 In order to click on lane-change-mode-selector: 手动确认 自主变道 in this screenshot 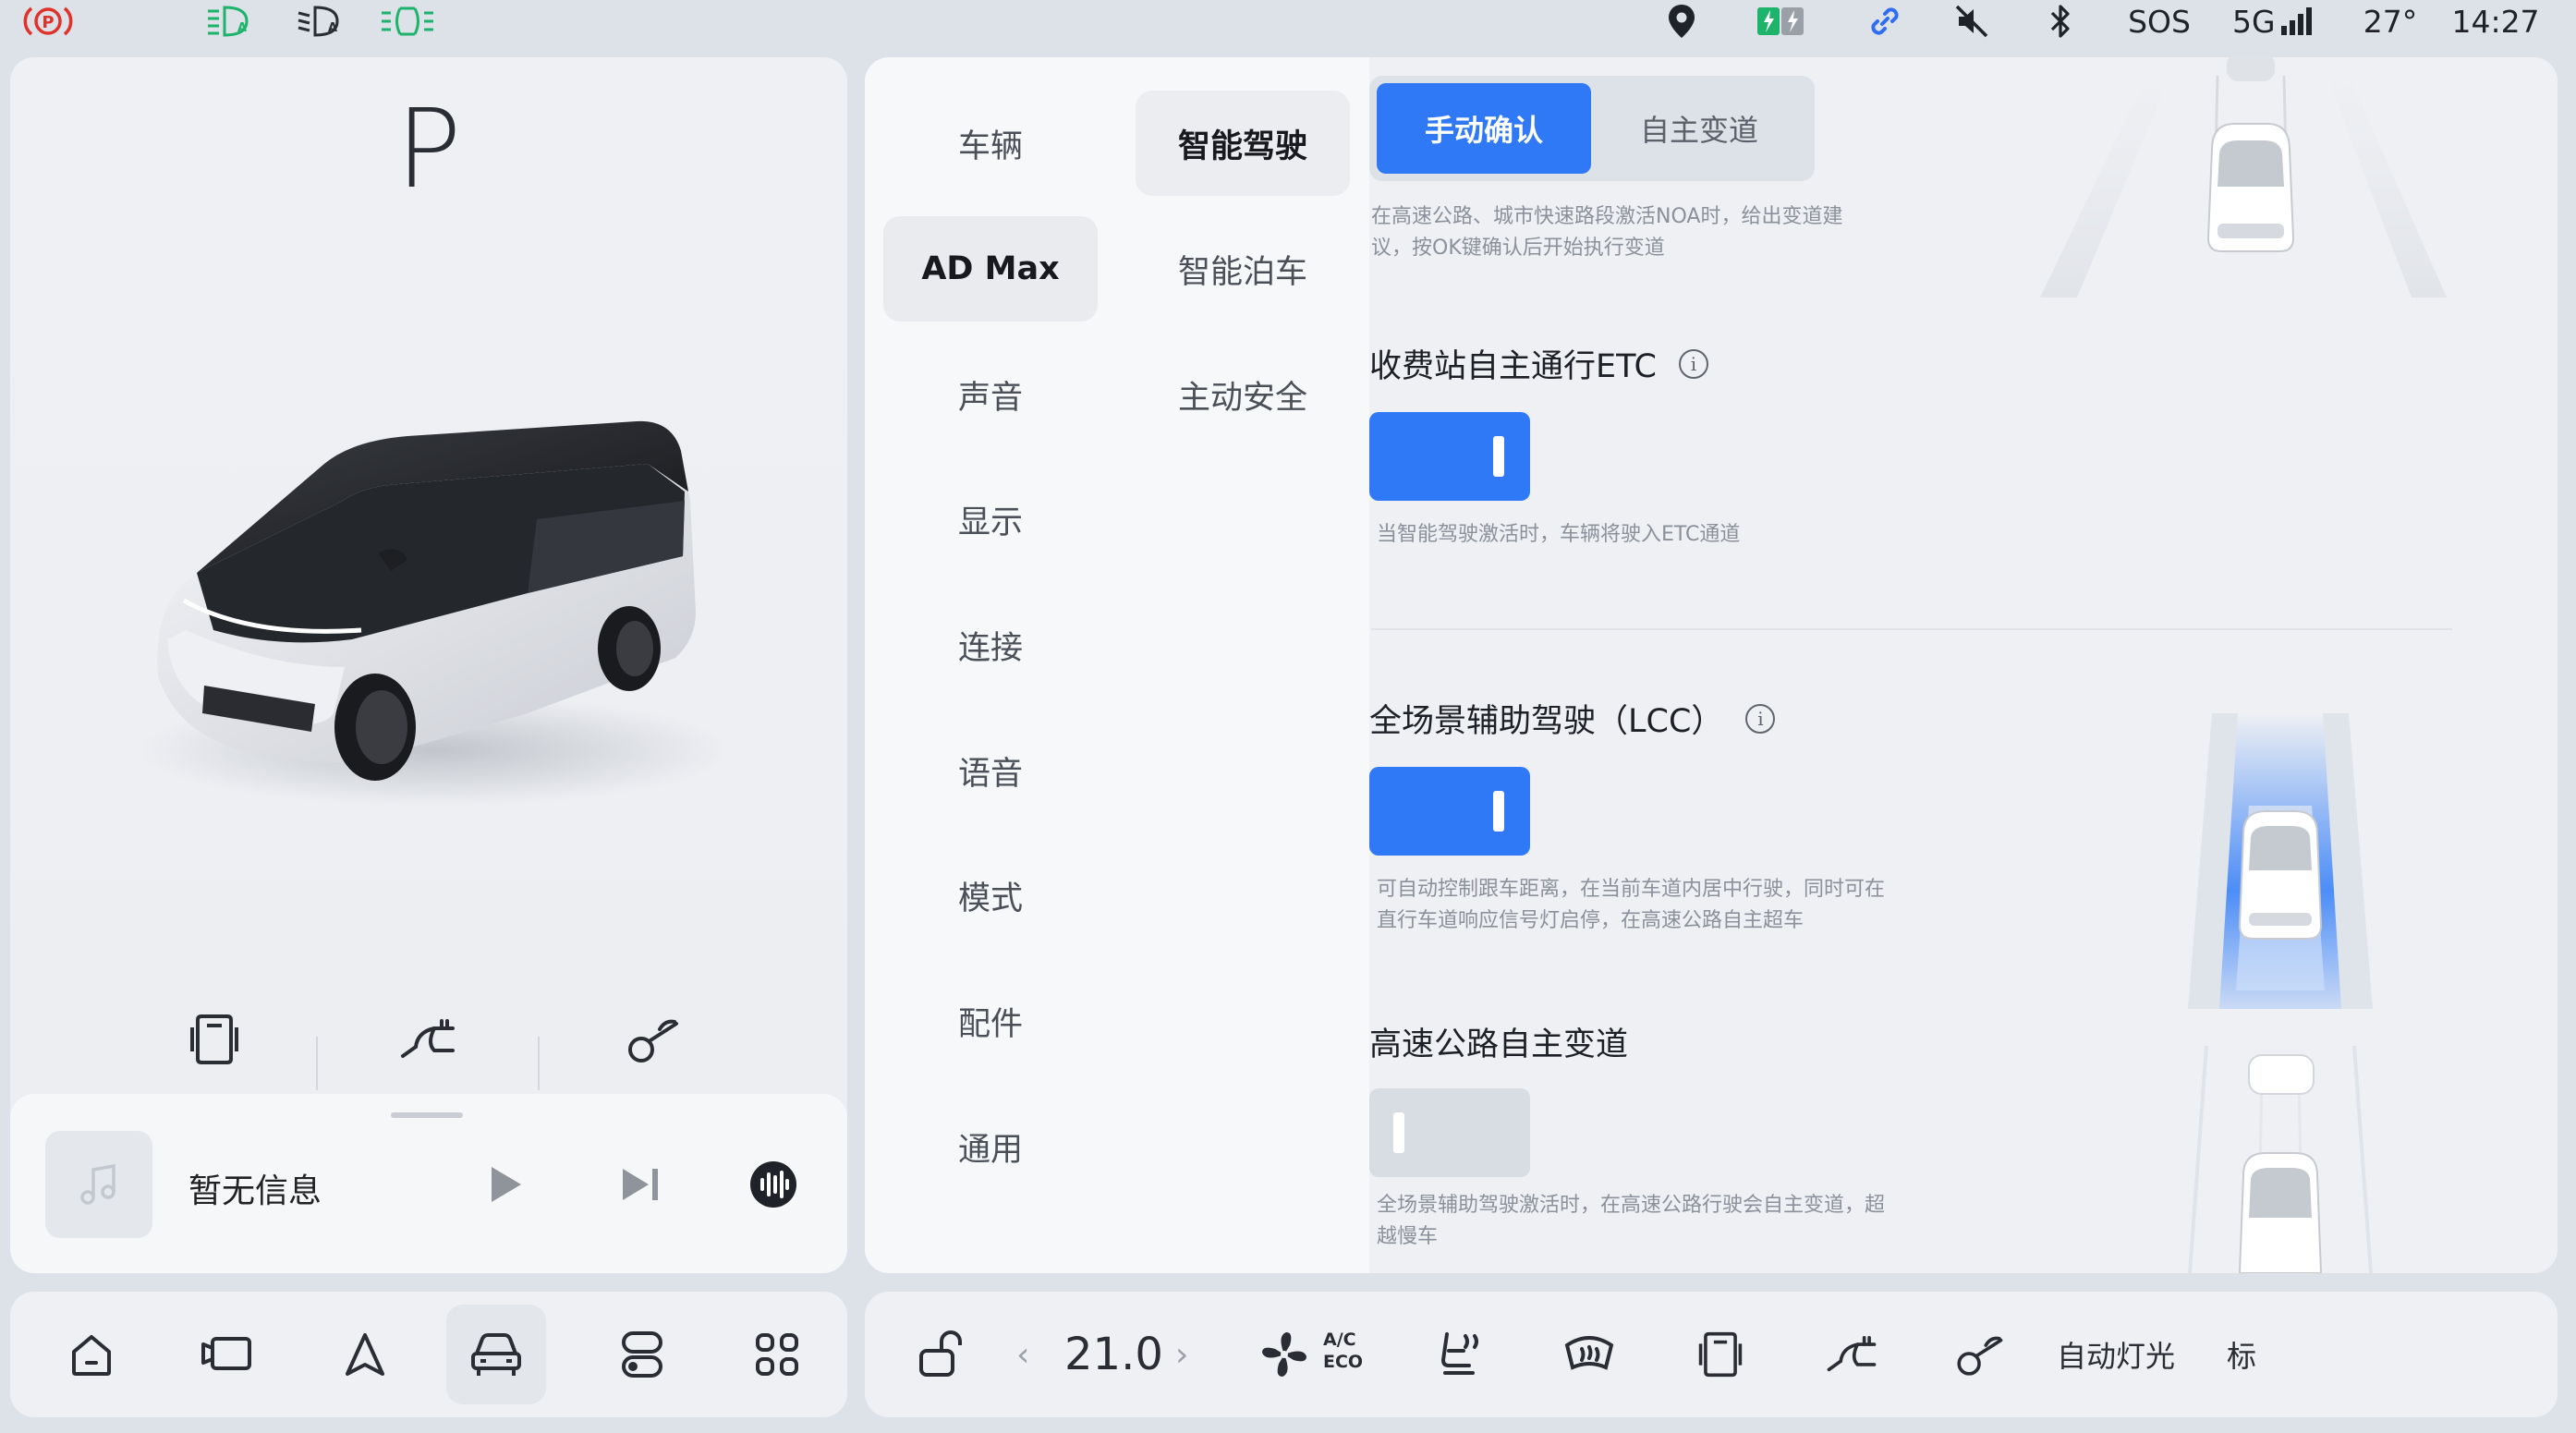, I will do `click(1592, 128)`.